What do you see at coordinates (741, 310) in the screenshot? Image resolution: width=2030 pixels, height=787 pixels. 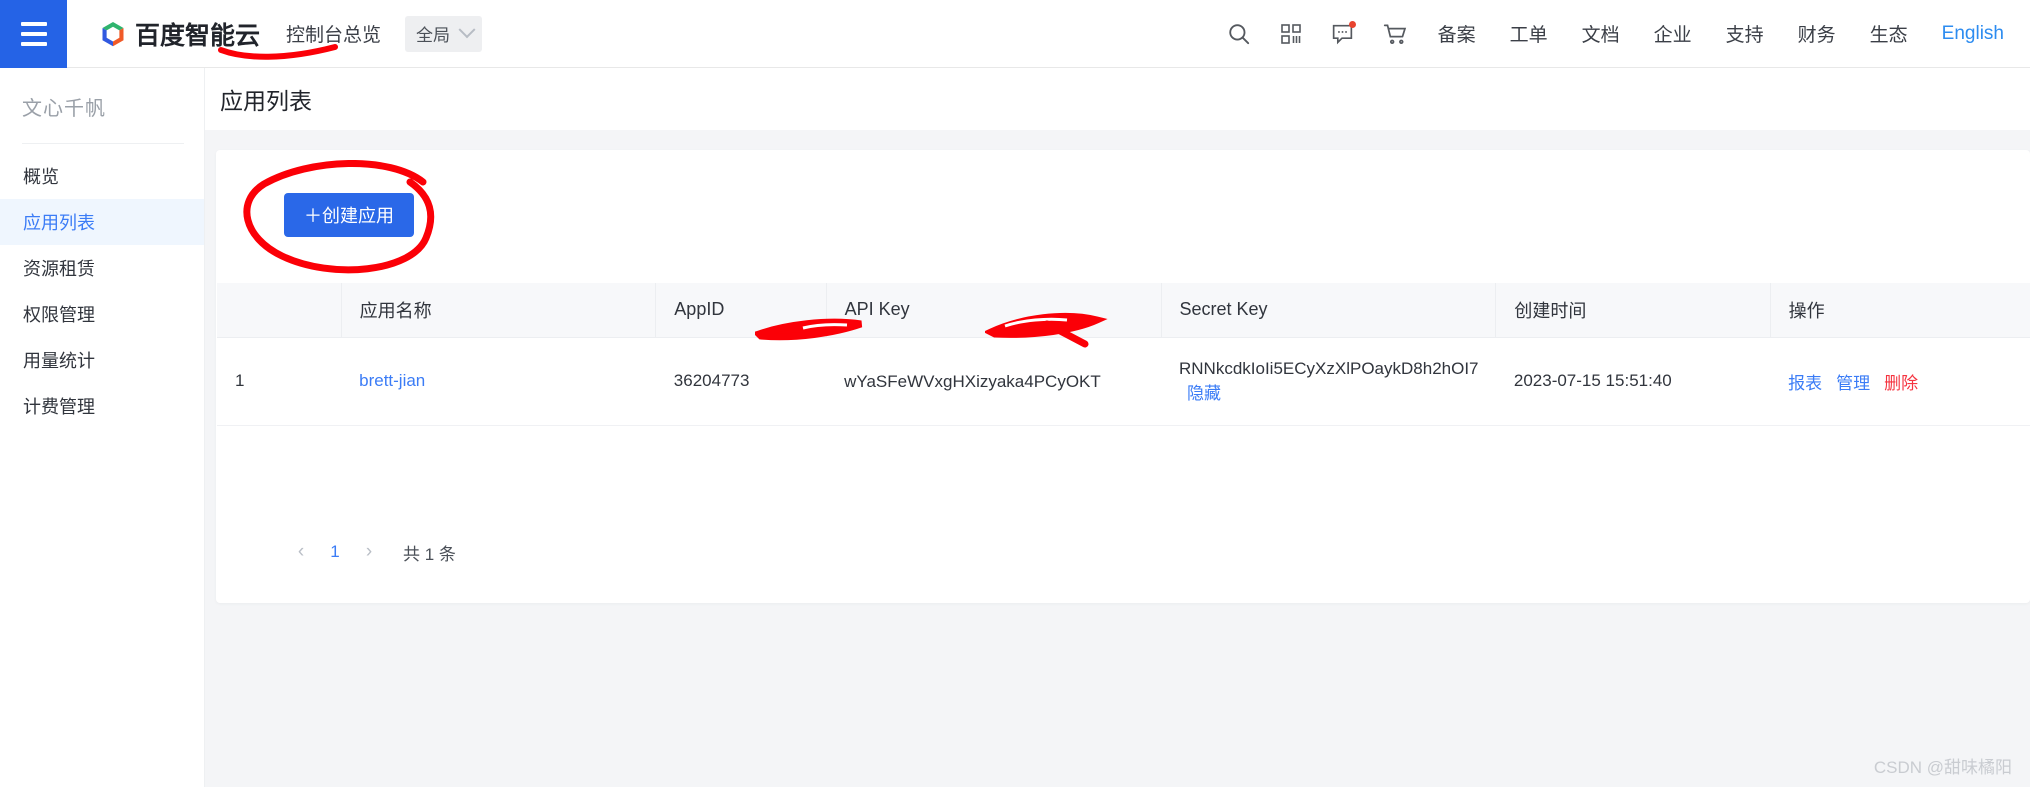 I see `th-appid: AppID` at bounding box center [741, 310].